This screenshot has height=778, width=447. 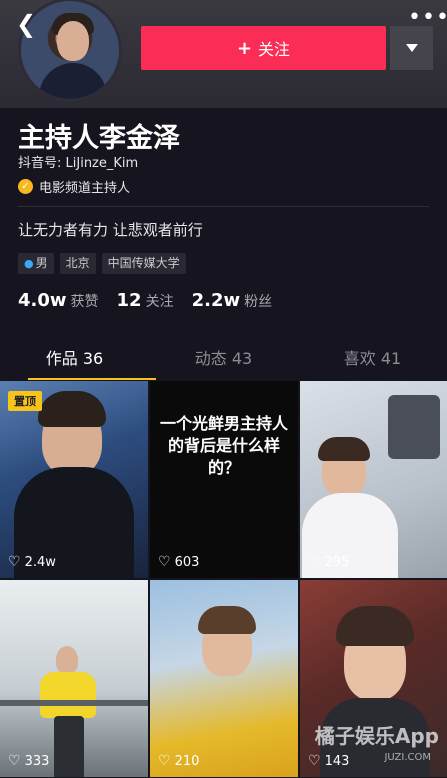 What do you see at coordinates (216, 300) in the screenshot?
I see `stat-number: 2.2w` at bounding box center [216, 300].